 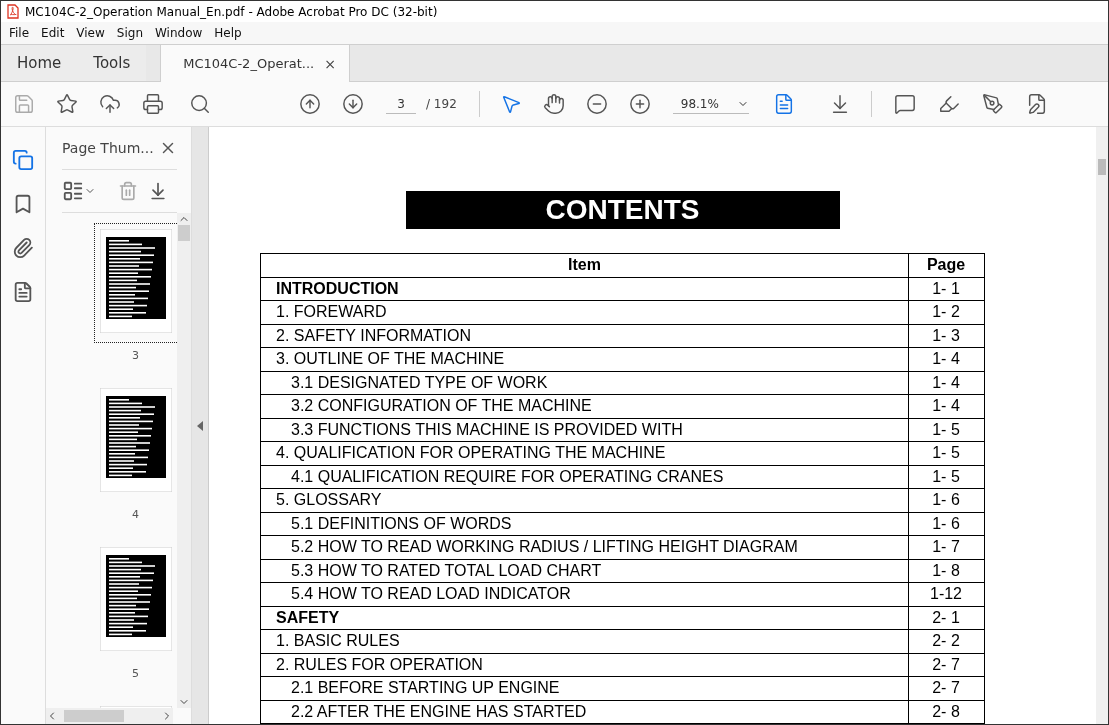 I want to click on contents-heading: CONTENTS, so click(x=622, y=210).